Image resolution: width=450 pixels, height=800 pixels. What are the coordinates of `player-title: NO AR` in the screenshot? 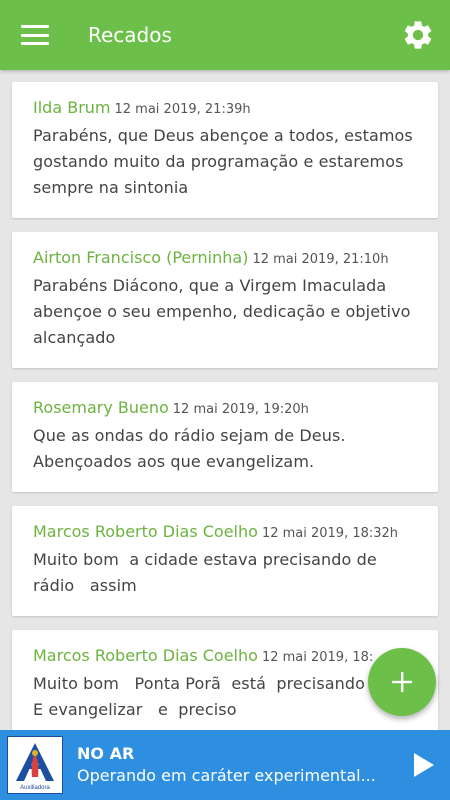 It's located at (106, 753).